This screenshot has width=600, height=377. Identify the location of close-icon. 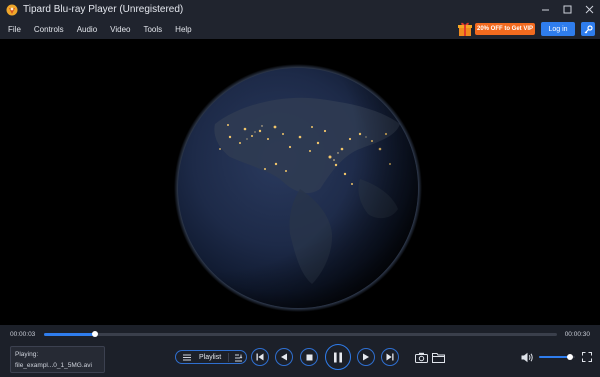
(589, 9).